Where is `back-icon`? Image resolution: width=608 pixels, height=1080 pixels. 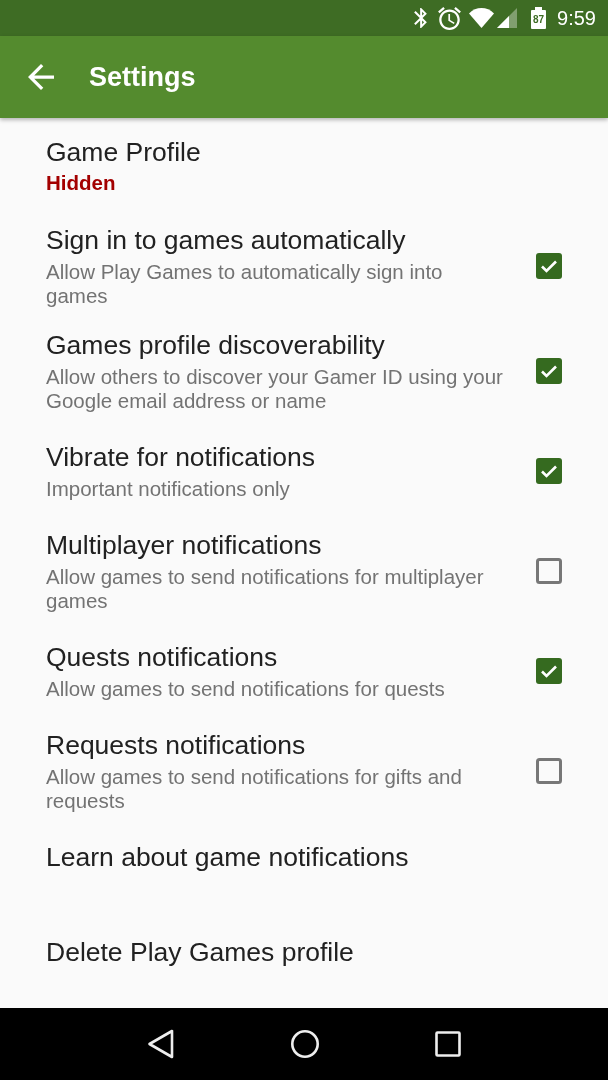
back-icon is located at coordinates (161, 1044).